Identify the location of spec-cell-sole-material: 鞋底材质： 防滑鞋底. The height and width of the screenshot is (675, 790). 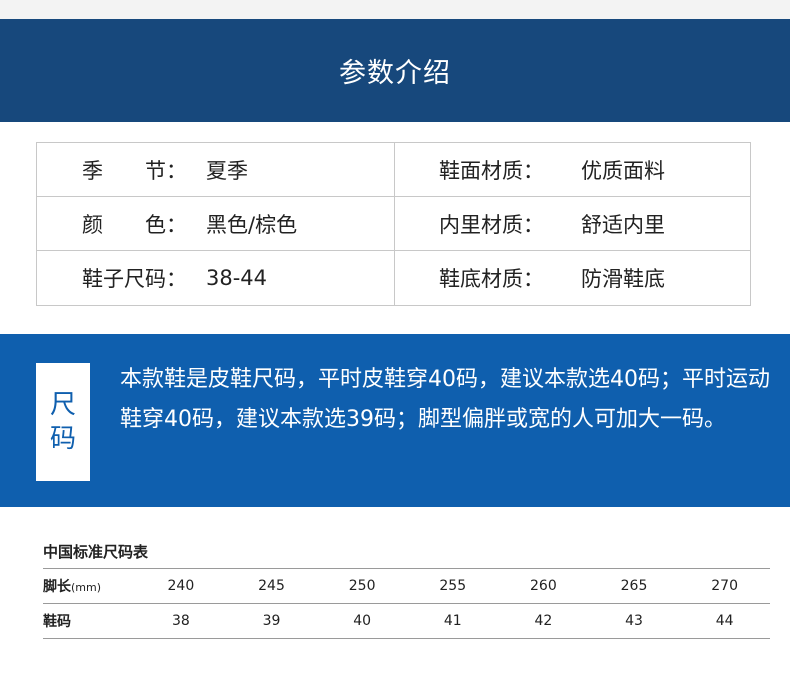
(572, 278).